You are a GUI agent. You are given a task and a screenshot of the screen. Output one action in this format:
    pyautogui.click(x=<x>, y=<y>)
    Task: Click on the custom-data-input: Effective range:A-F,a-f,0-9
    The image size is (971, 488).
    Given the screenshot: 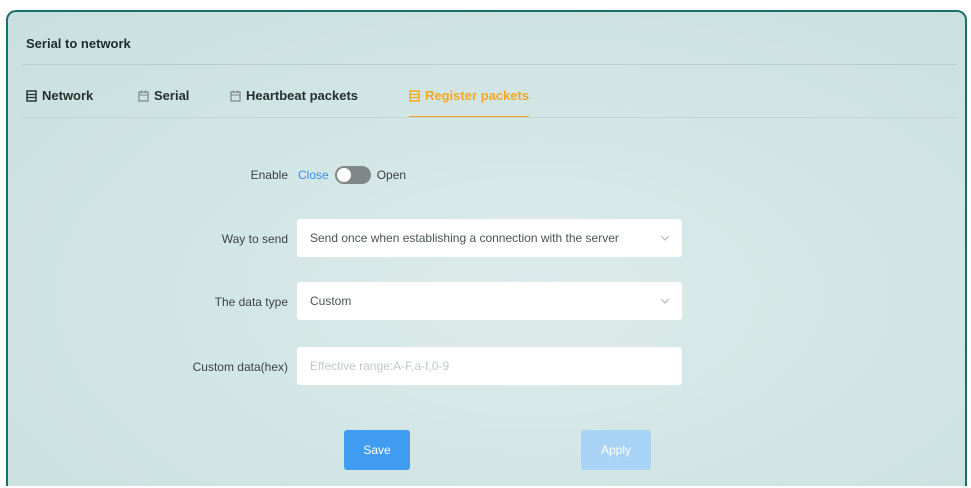 What is the action you would take?
    pyautogui.click(x=489, y=366)
    